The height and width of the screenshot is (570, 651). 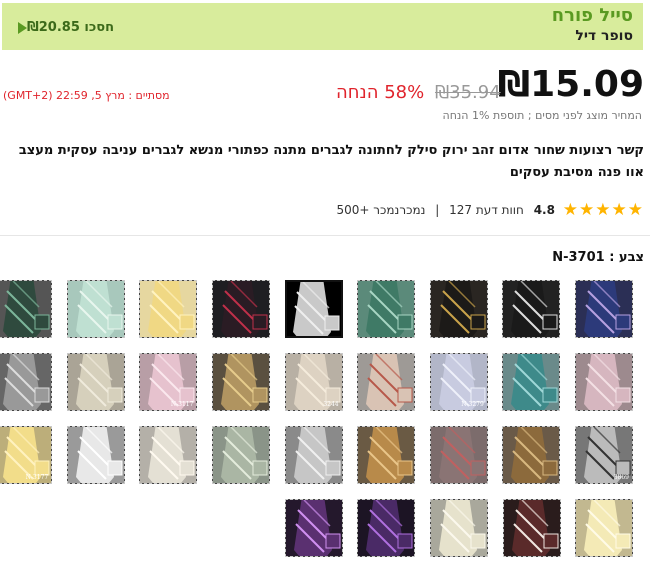 What do you see at coordinates (183, 404) in the screenshot?
I see `swatch-code: N-3117` at bounding box center [183, 404].